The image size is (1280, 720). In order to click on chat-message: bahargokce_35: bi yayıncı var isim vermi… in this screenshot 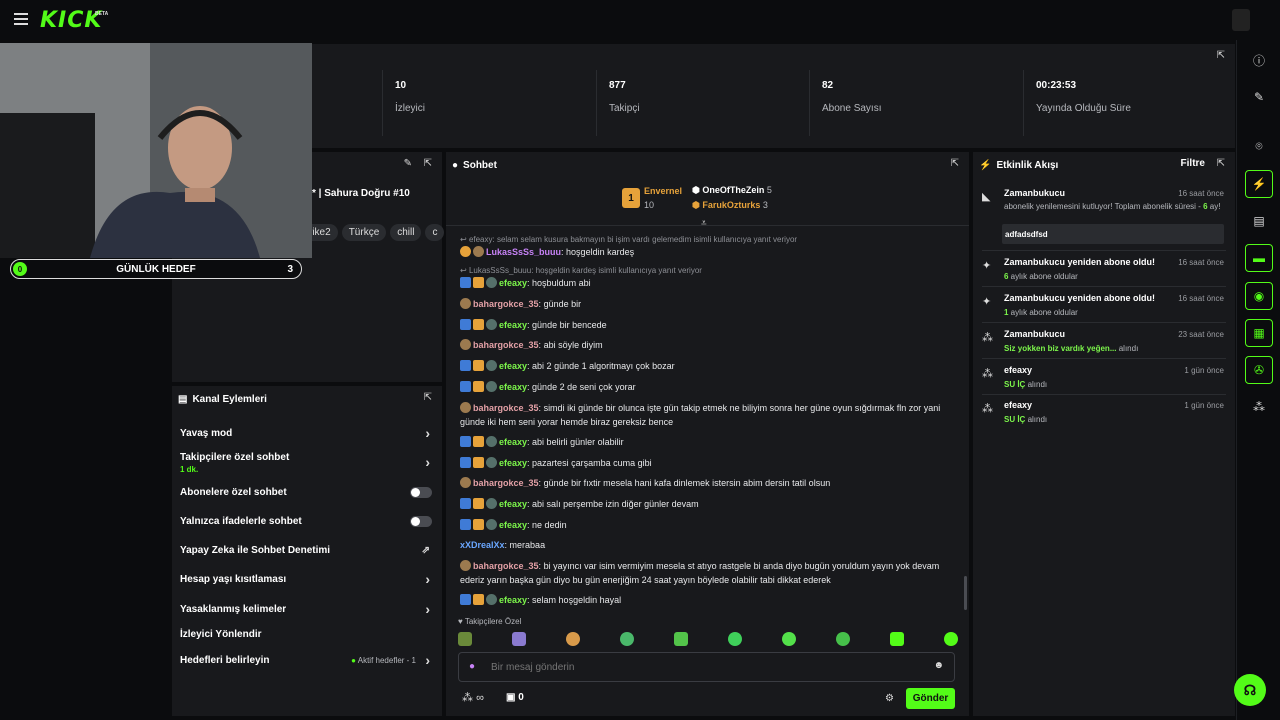, I will do `click(710, 573)`.